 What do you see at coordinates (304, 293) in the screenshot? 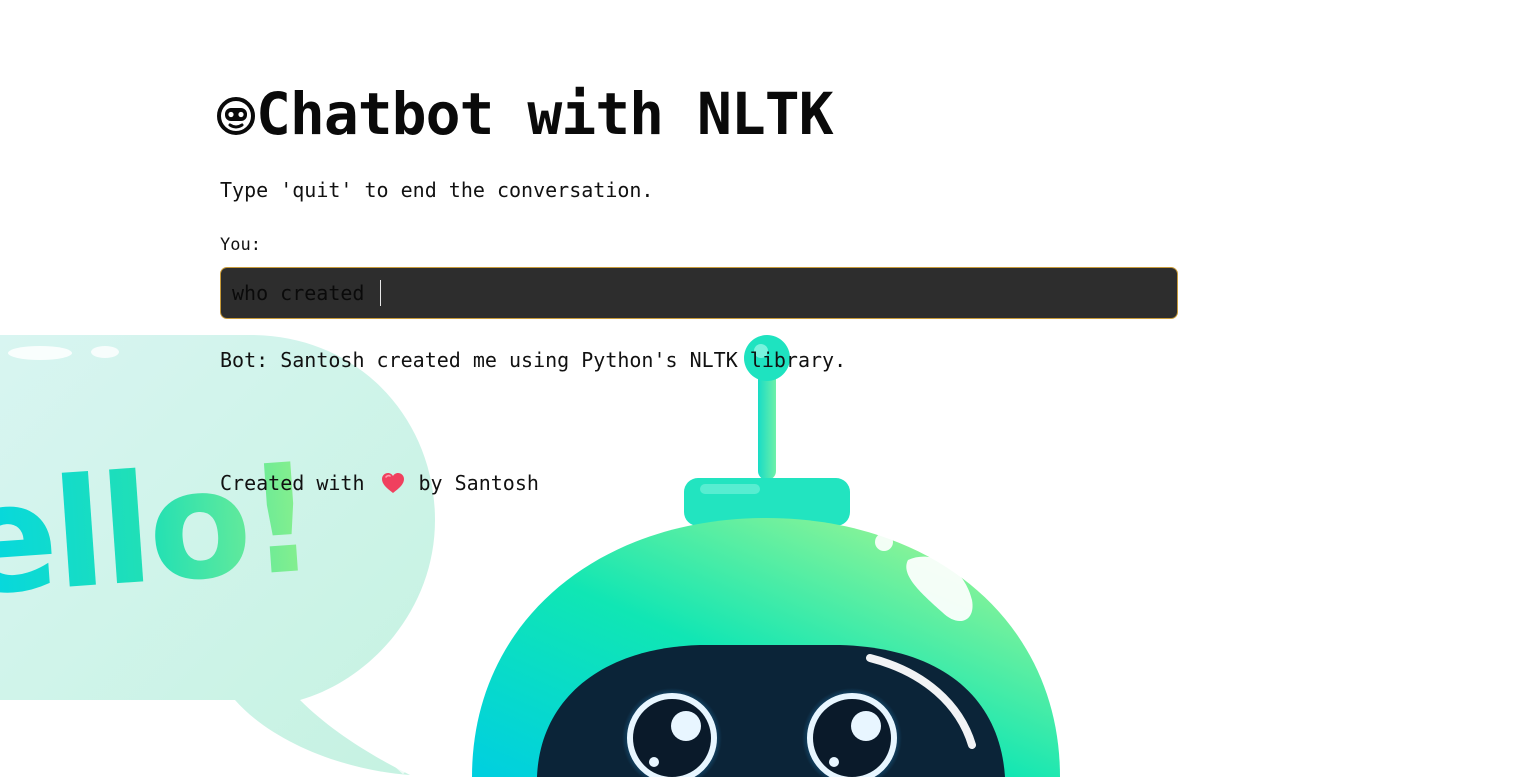
I see `message-input-value: who created` at bounding box center [304, 293].